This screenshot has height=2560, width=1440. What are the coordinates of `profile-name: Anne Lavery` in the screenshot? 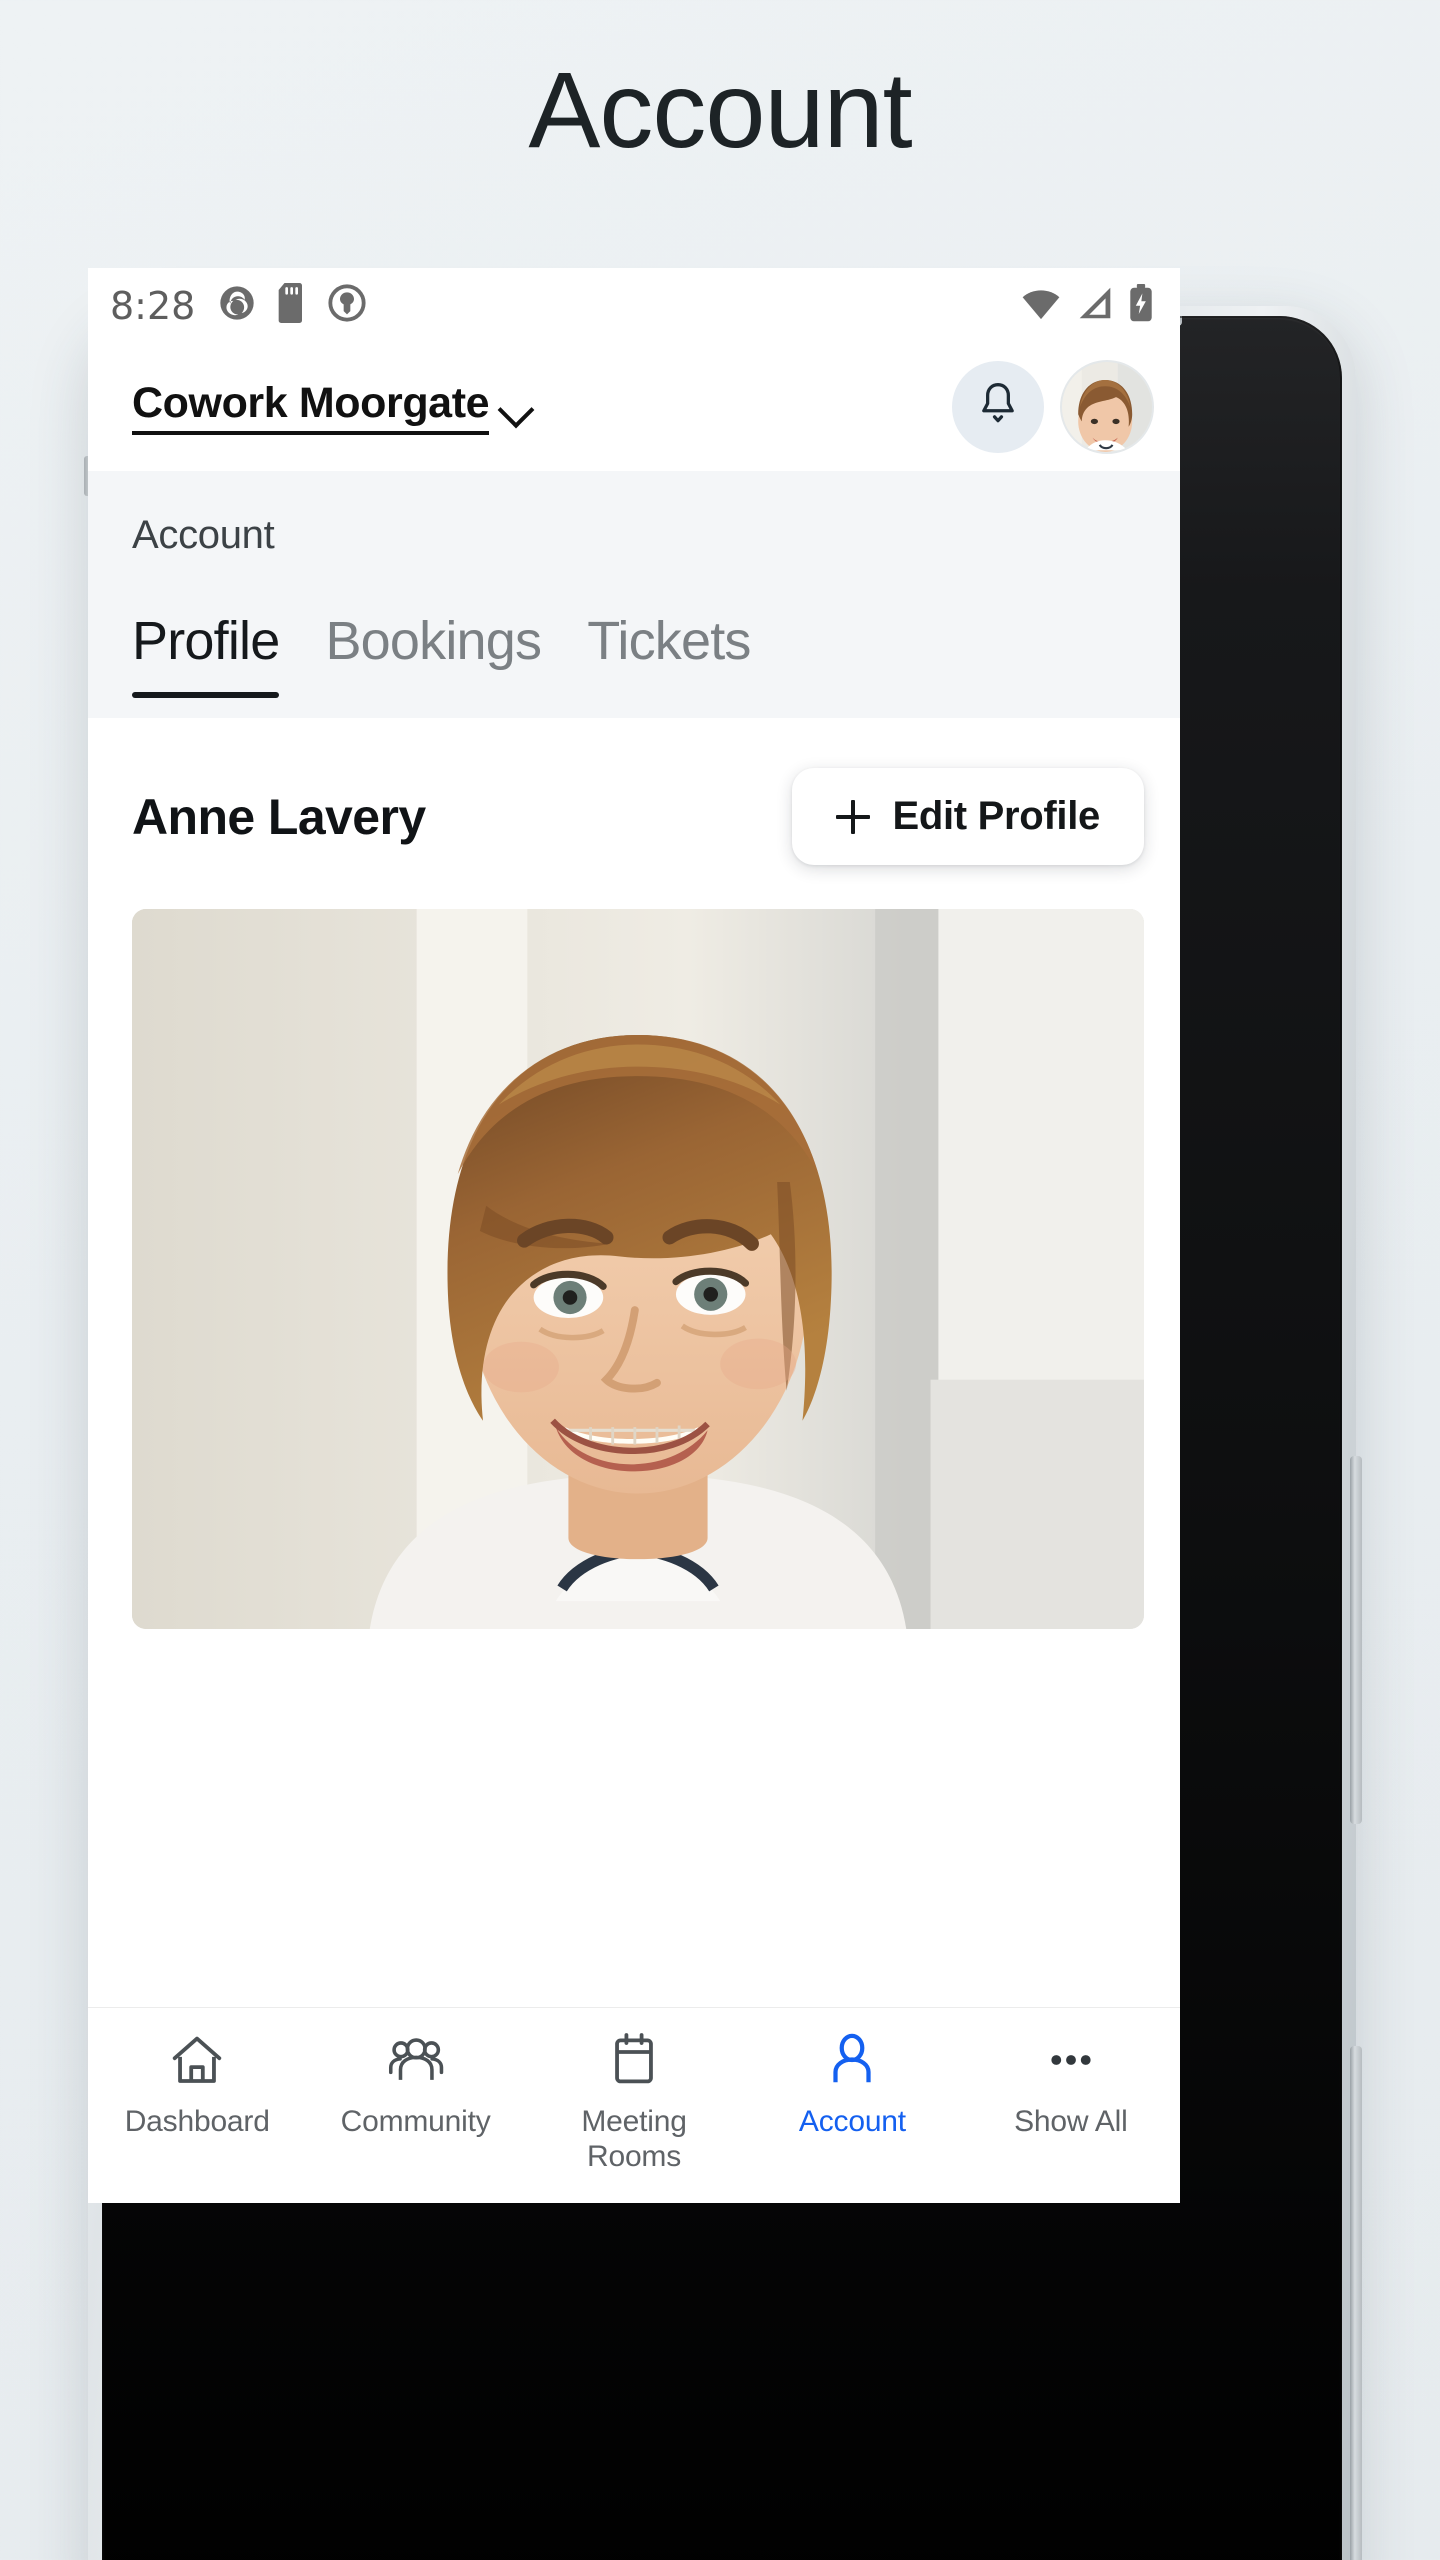 It's located at (279, 816).